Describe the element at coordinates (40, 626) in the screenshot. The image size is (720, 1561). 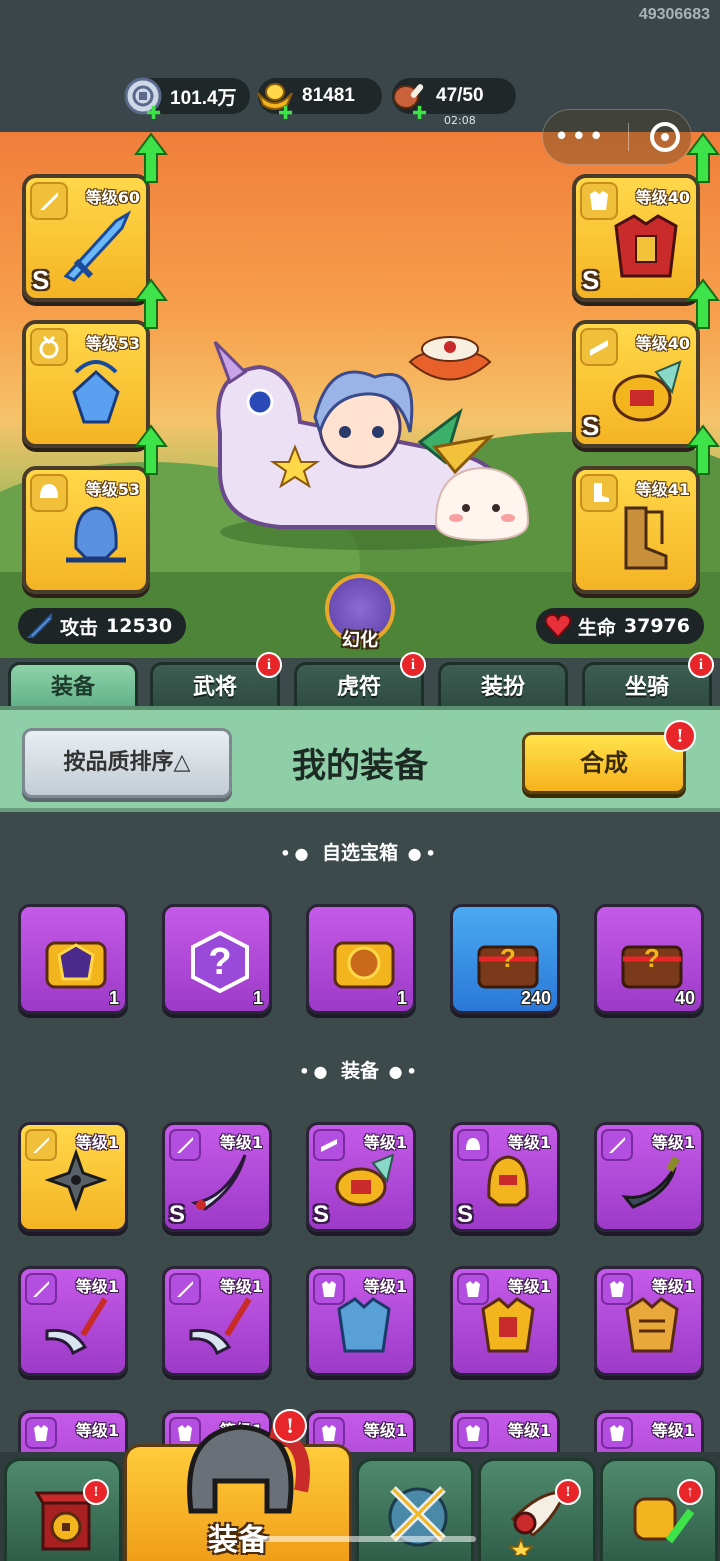
I see `sword-icon` at that location.